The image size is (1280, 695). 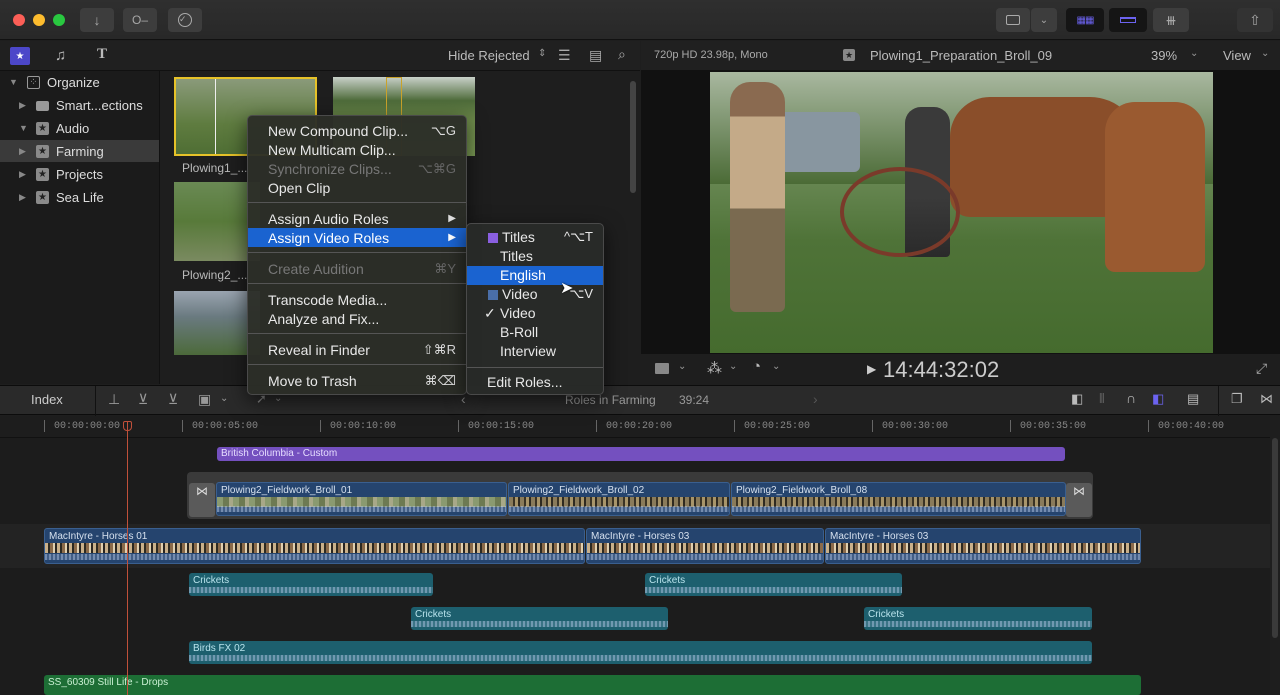 What do you see at coordinates (79, 197) in the screenshot?
I see `sidebar-item-sea-life: ▶ ★ Sea Life` at bounding box center [79, 197].